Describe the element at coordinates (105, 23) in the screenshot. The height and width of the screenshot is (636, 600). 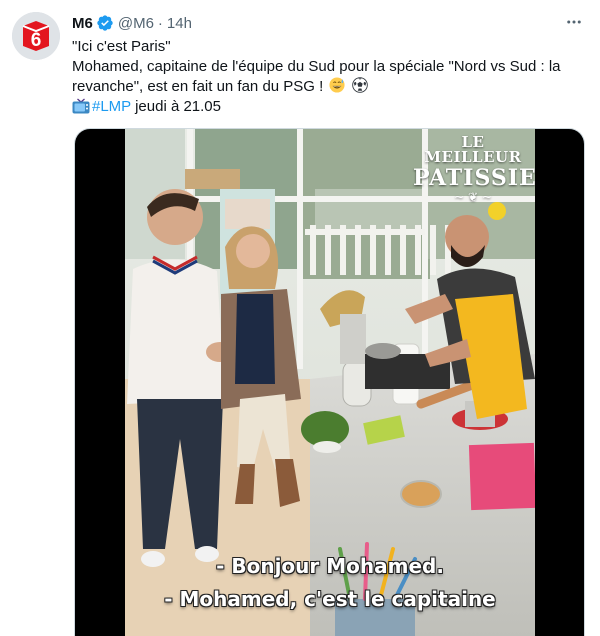
I see `verified-badge-icon` at that location.